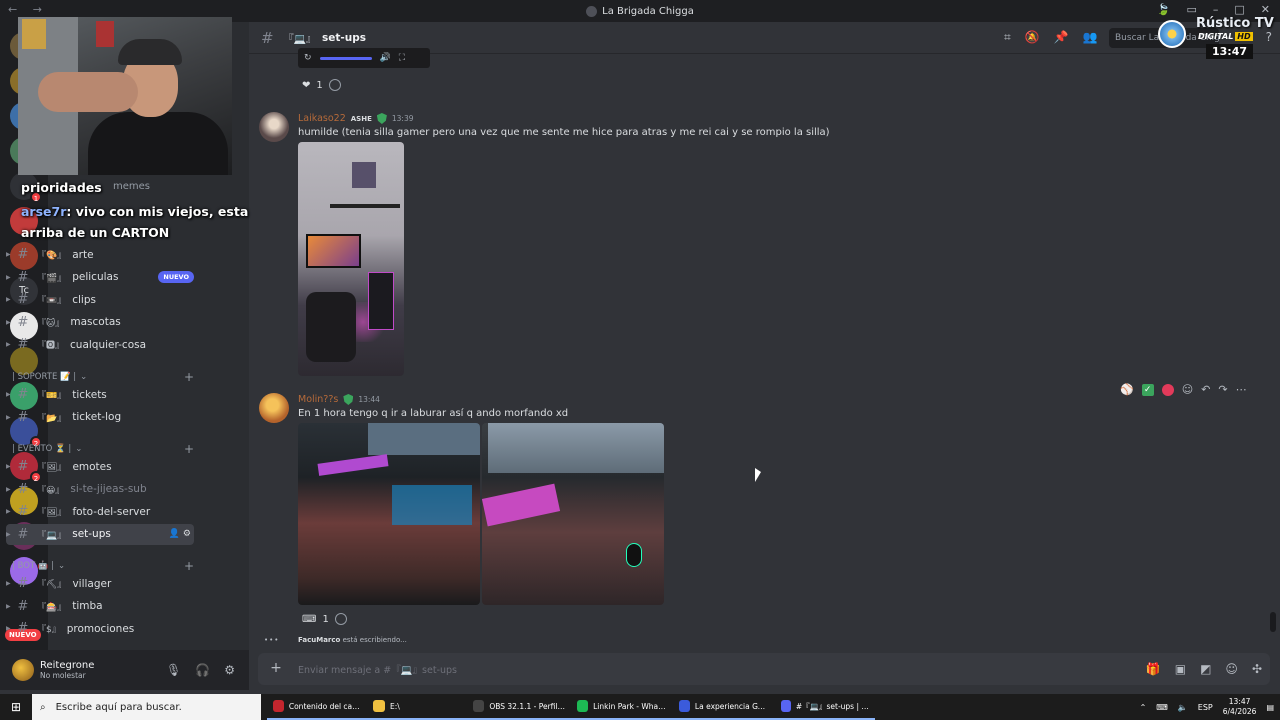 The image size is (1280, 720). I want to click on gift-icon: 🎁, so click(1153, 669).